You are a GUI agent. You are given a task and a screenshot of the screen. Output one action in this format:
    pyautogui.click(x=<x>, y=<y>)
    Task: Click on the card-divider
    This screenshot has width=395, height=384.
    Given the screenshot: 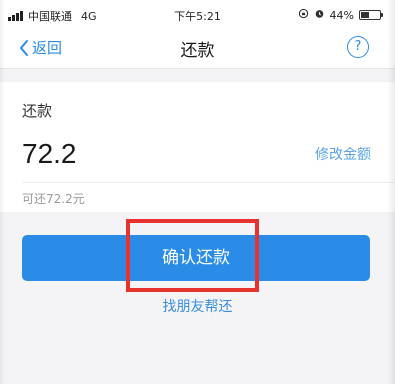 What is the action you would take?
    pyautogui.click(x=208, y=182)
    